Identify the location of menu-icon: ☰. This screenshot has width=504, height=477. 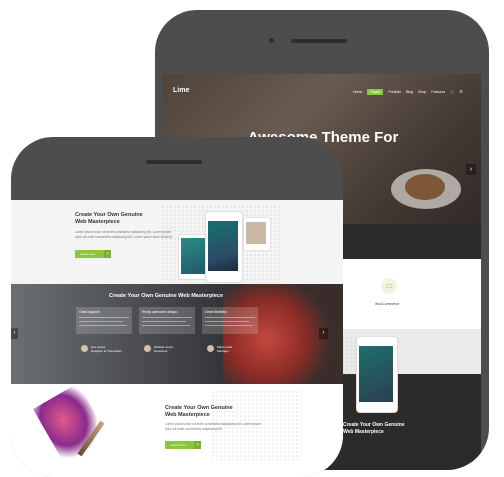
(461, 92).